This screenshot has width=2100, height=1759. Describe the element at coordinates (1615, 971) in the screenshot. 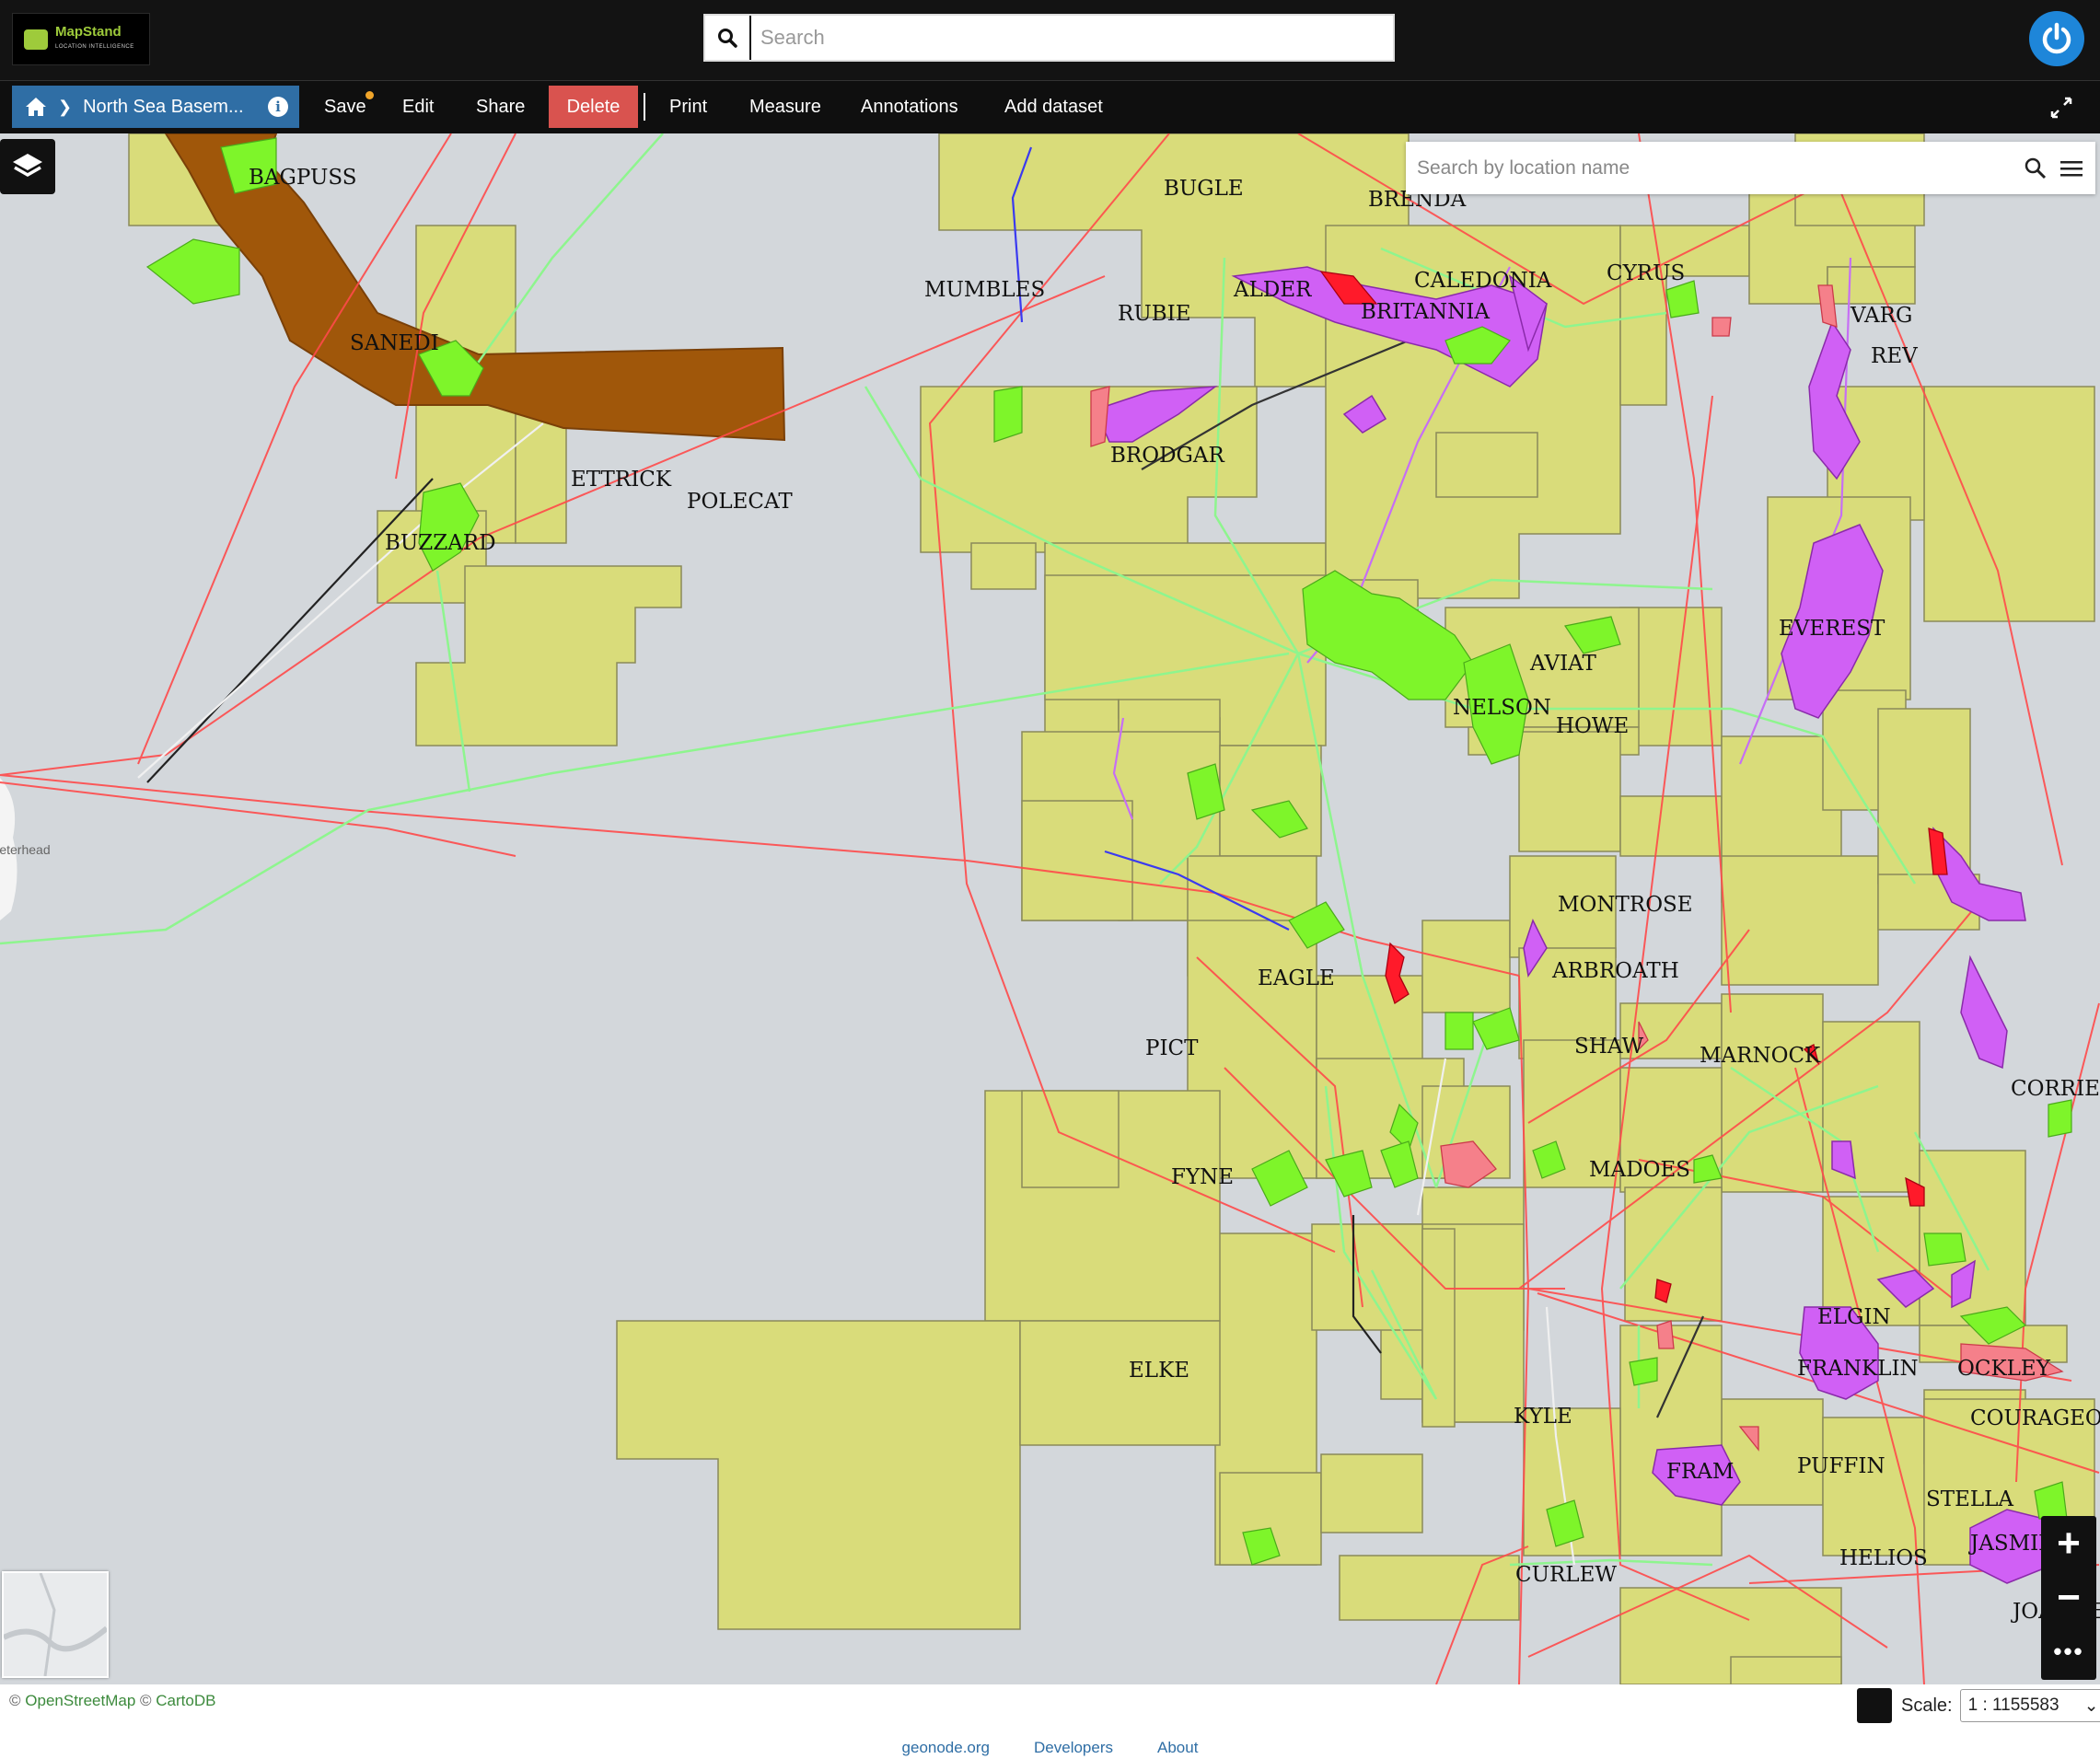

I see `field-label: ARBROATH` at that location.